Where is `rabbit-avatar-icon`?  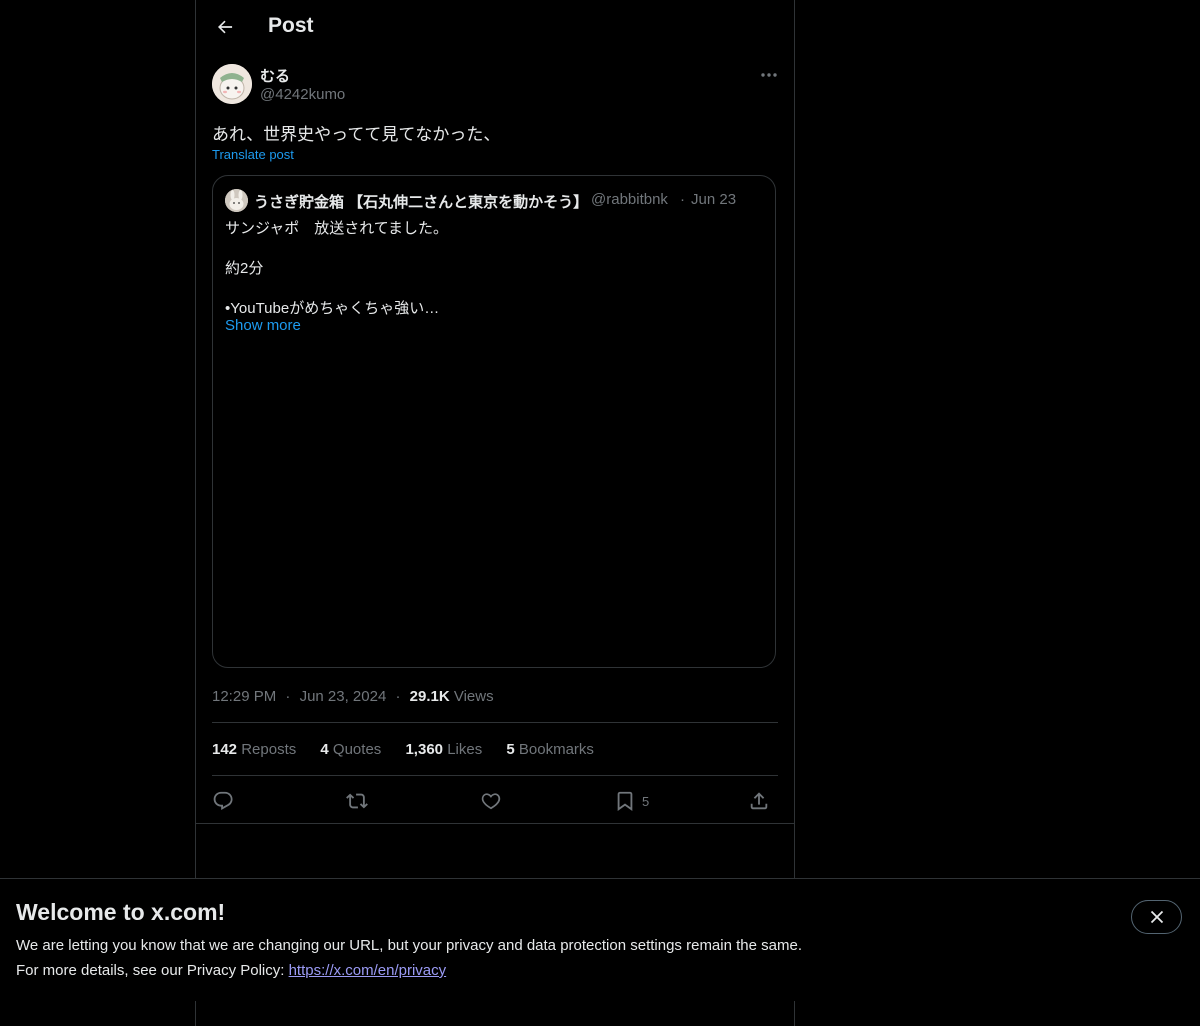
rabbit-avatar-icon is located at coordinates (236, 200).